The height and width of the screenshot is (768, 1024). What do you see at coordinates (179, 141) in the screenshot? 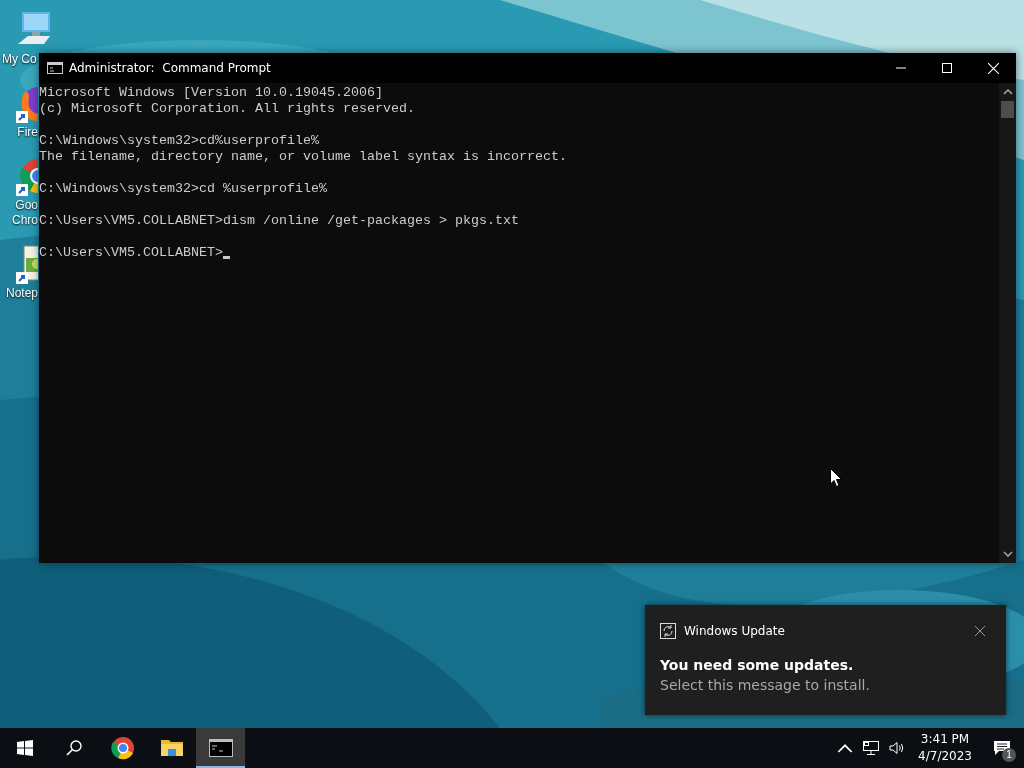
I see `console-line: C:\Windows\system32>cd%userprofile%` at bounding box center [179, 141].